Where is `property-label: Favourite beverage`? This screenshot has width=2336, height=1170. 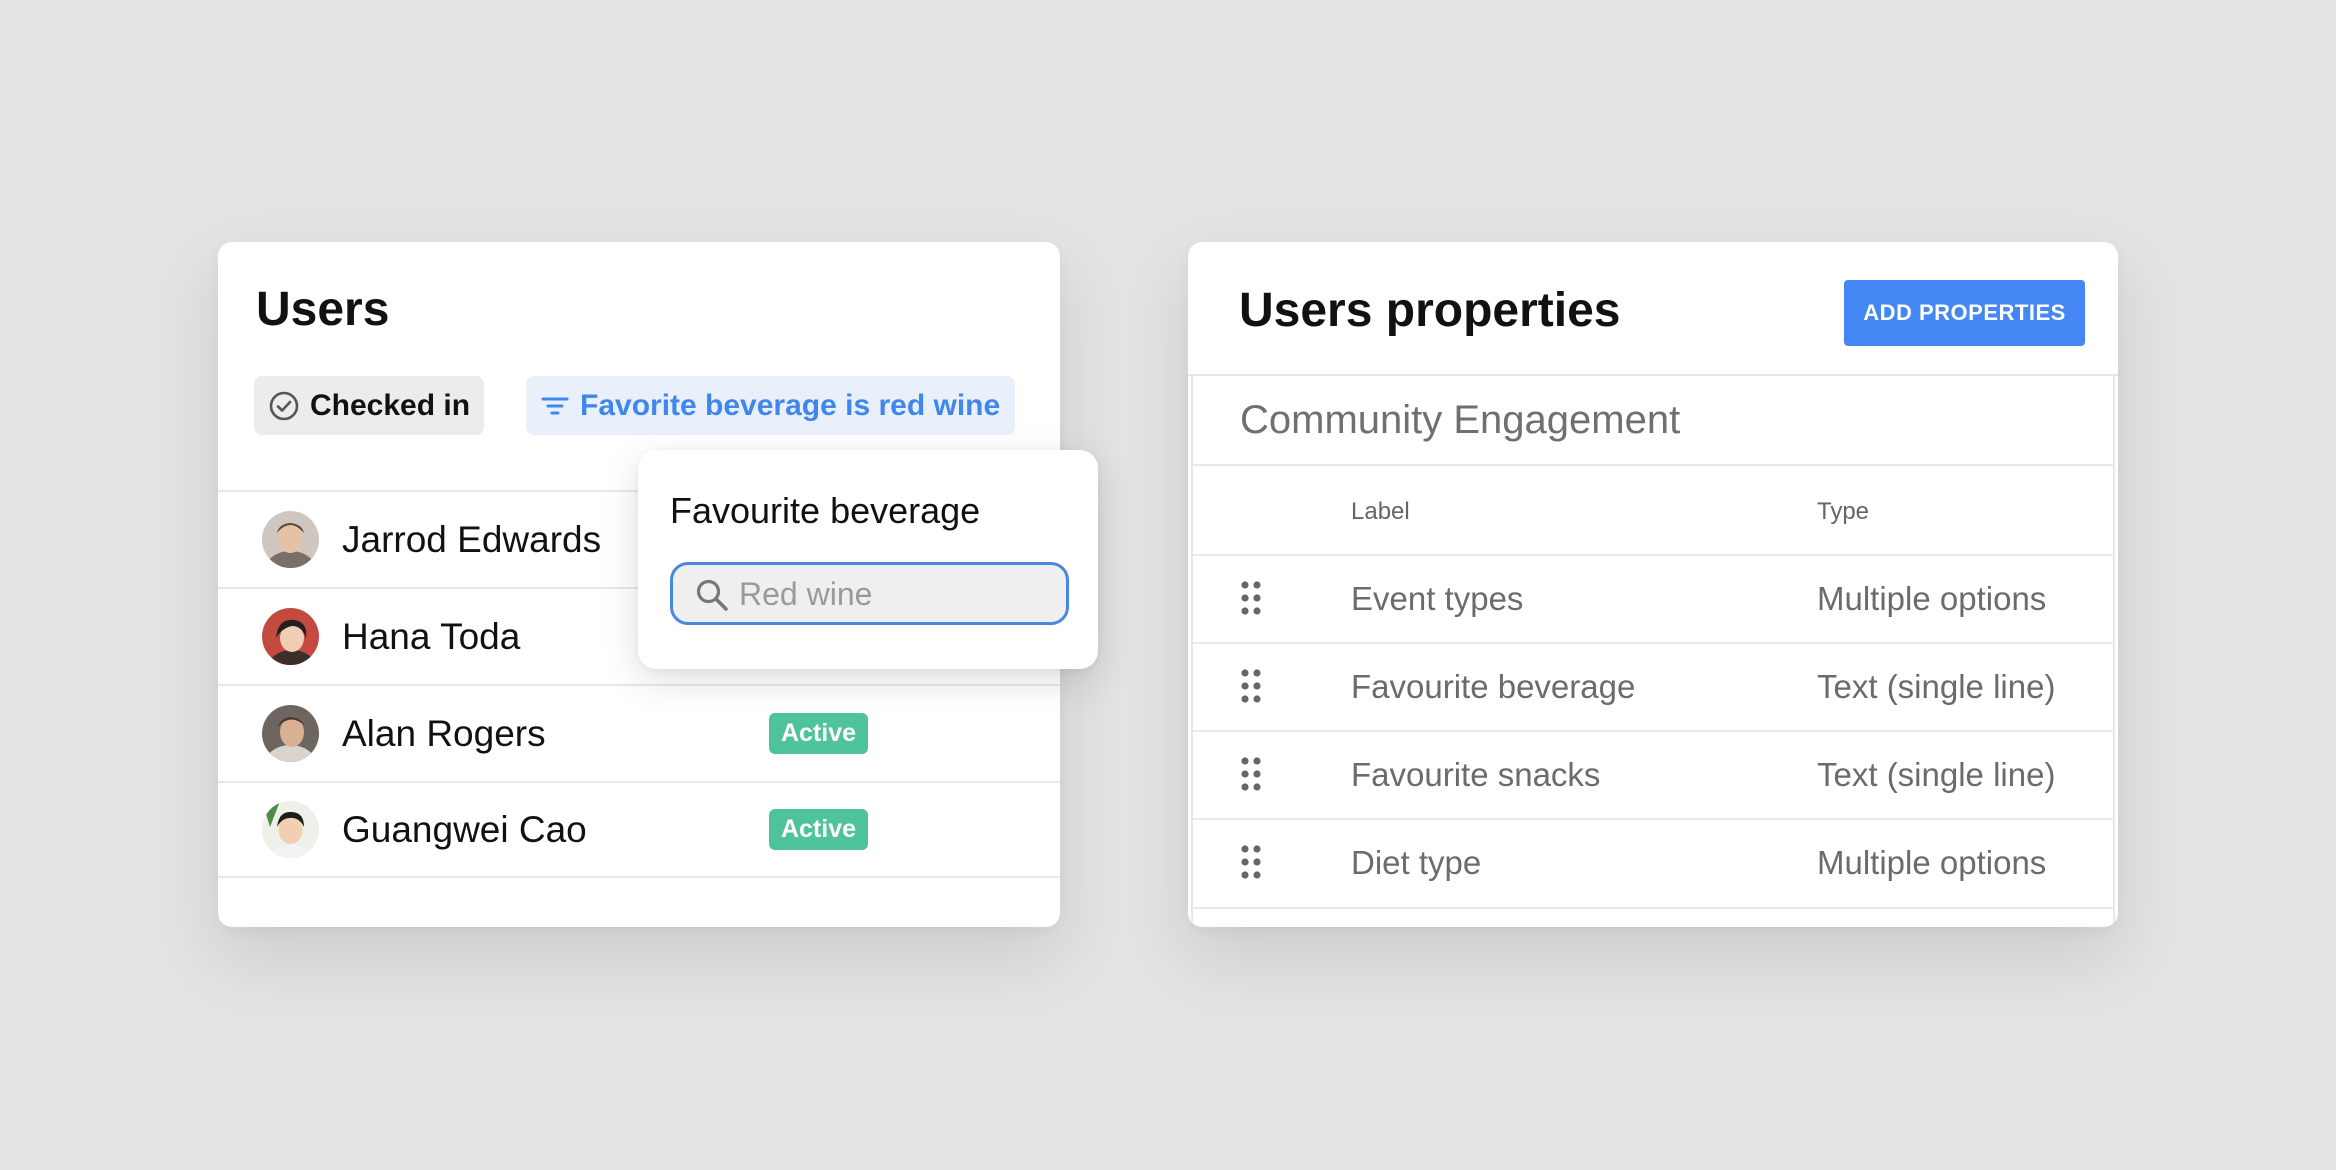
property-label: Favourite beverage is located at coordinates (1493, 686).